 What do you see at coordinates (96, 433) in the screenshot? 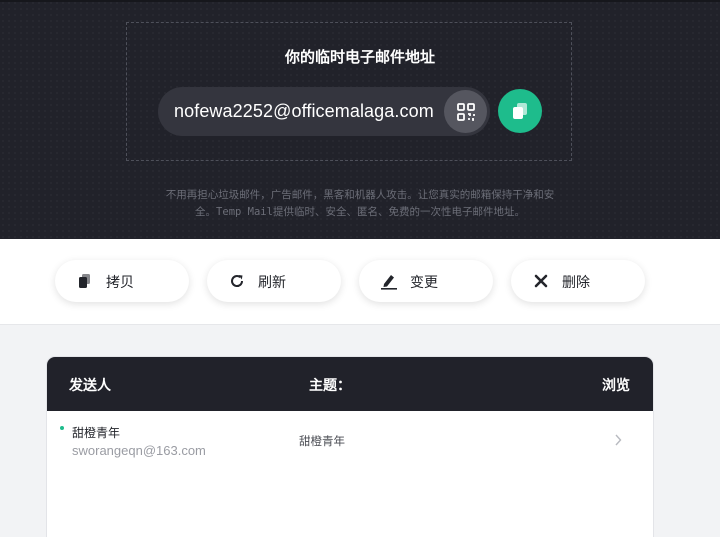
I see `sender-name: 甜橙青年` at bounding box center [96, 433].